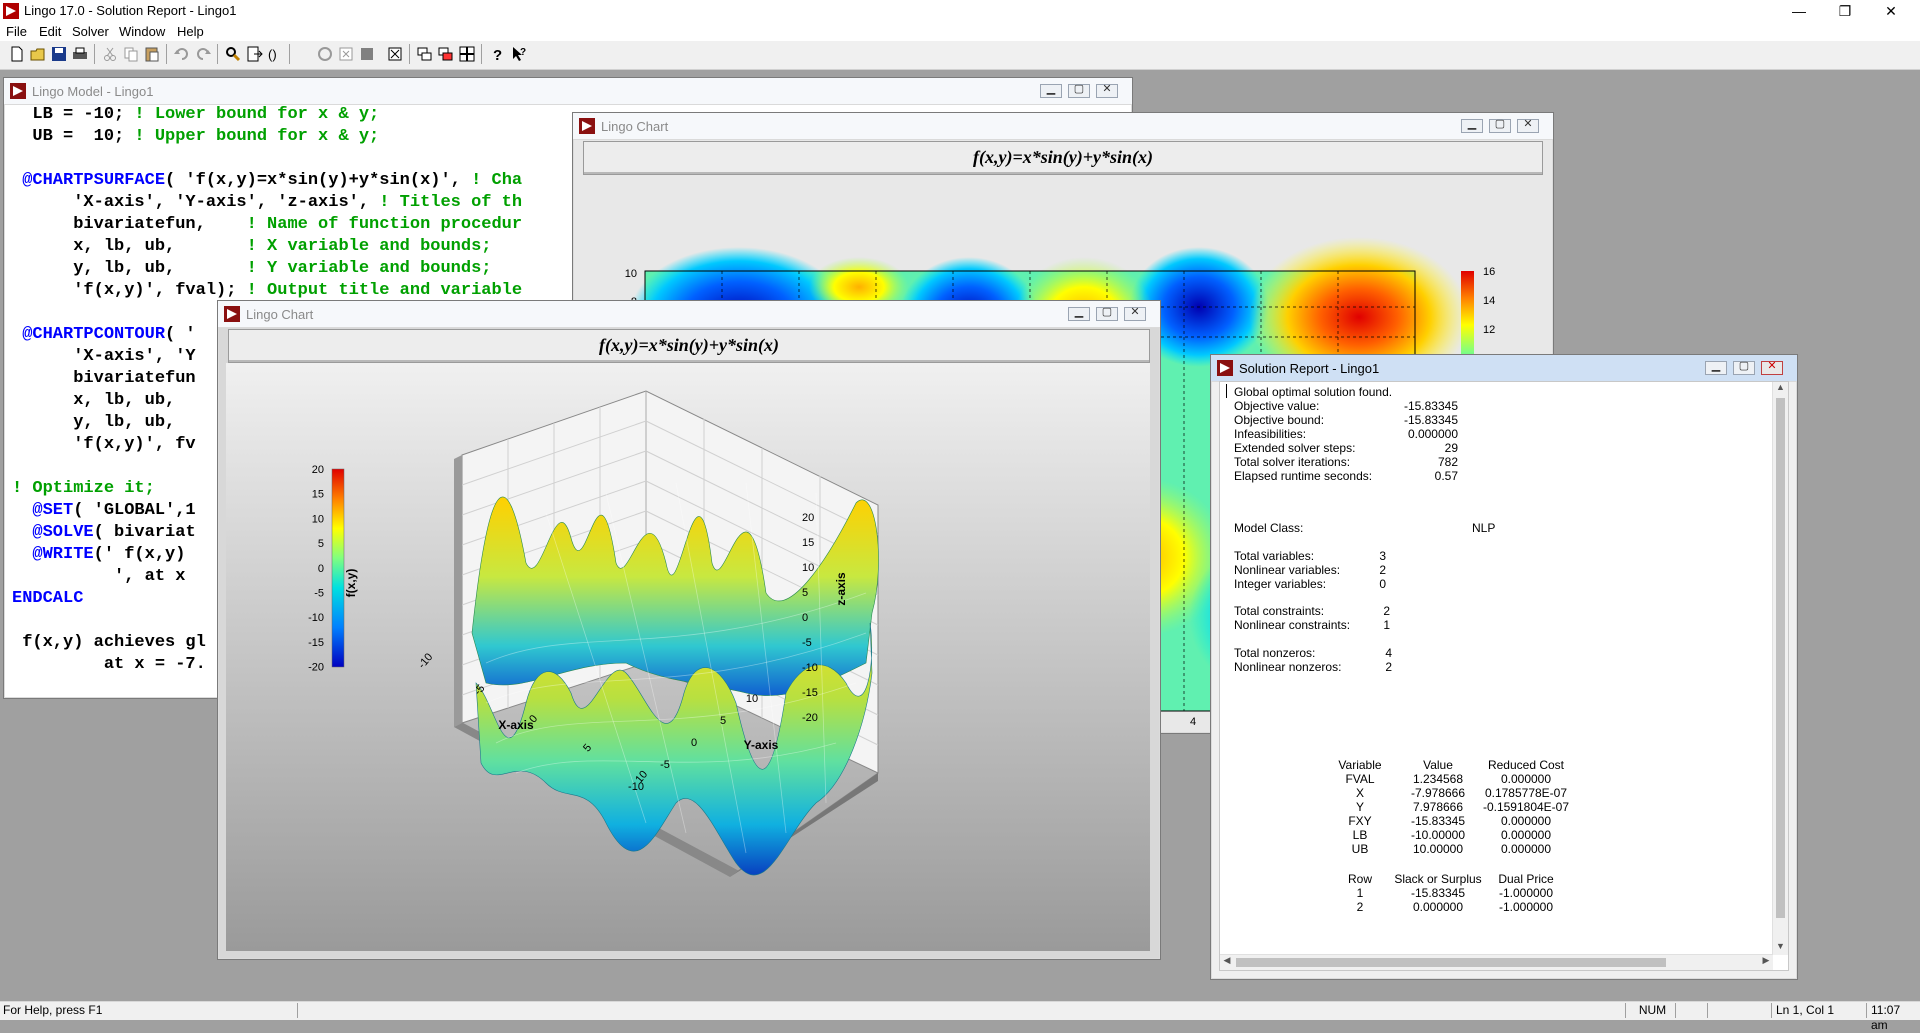 The height and width of the screenshot is (1033, 1920). What do you see at coordinates (275, 54) in the screenshot?
I see `match-paren-icon: ()` at bounding box center [275, 54].